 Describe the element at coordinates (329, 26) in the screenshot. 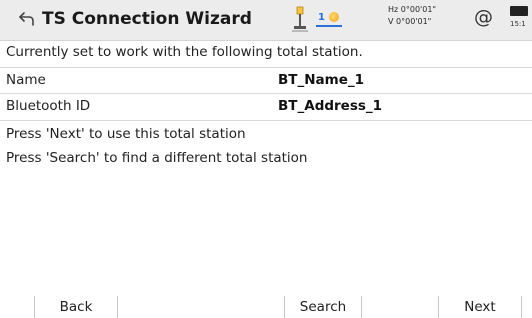

I see `prism-underline` at that location.